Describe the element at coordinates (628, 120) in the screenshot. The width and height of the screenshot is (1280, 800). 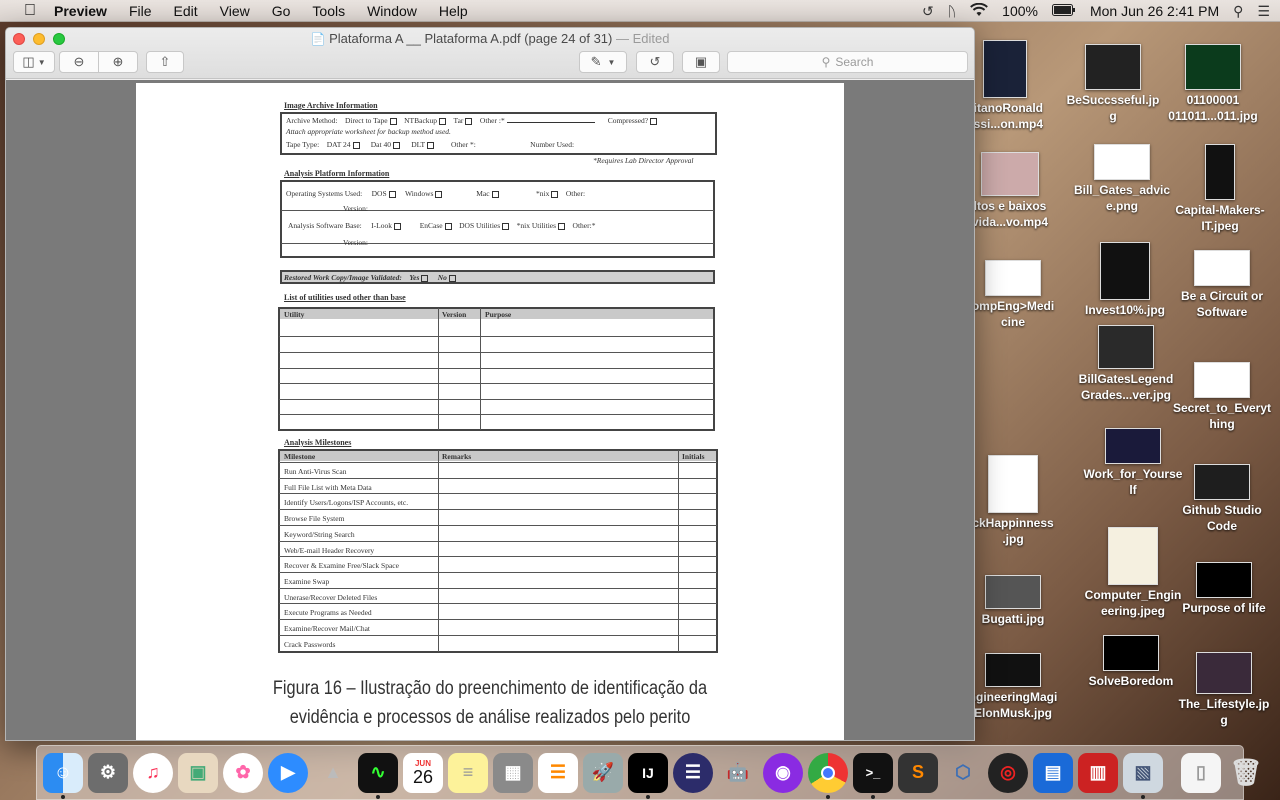
I see `label: Compressed?` at that location.